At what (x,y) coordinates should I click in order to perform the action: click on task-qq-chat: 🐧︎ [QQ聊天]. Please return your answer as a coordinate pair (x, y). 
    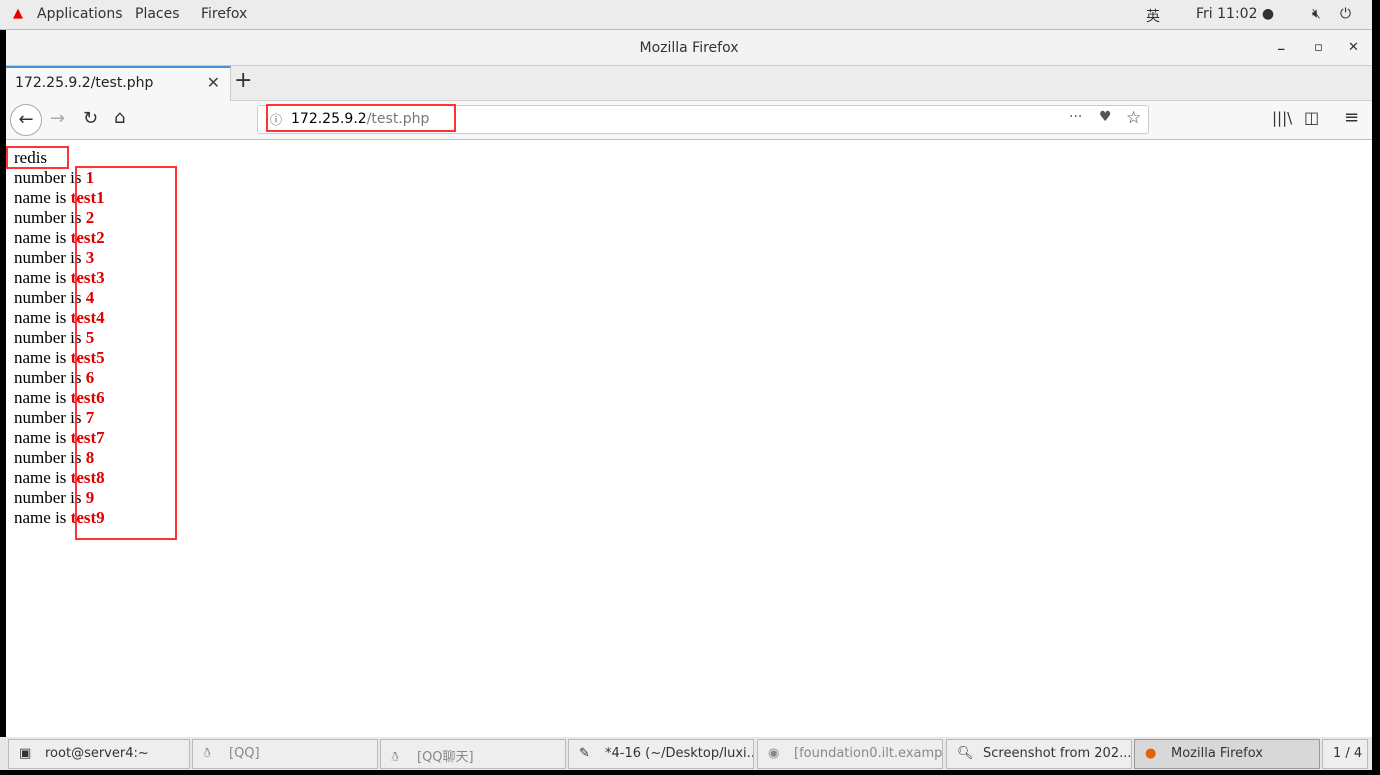
    Looking at the image, I should click on (473, 754).